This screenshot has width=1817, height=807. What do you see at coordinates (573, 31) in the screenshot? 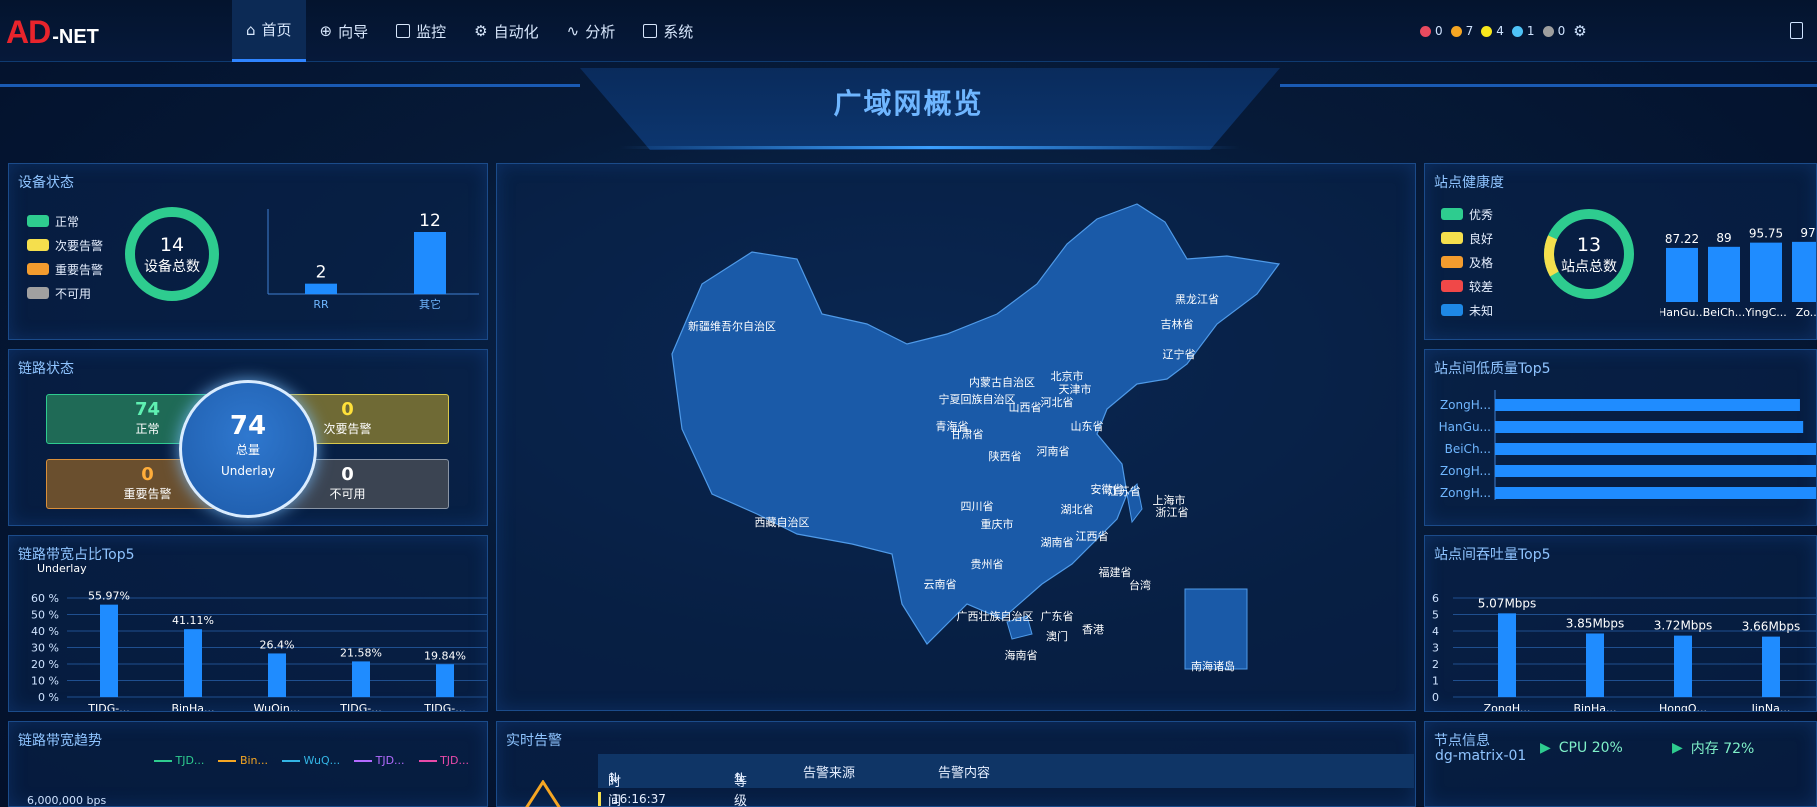
I see `chart-icon: ∿` at bounding box center [573, 31].